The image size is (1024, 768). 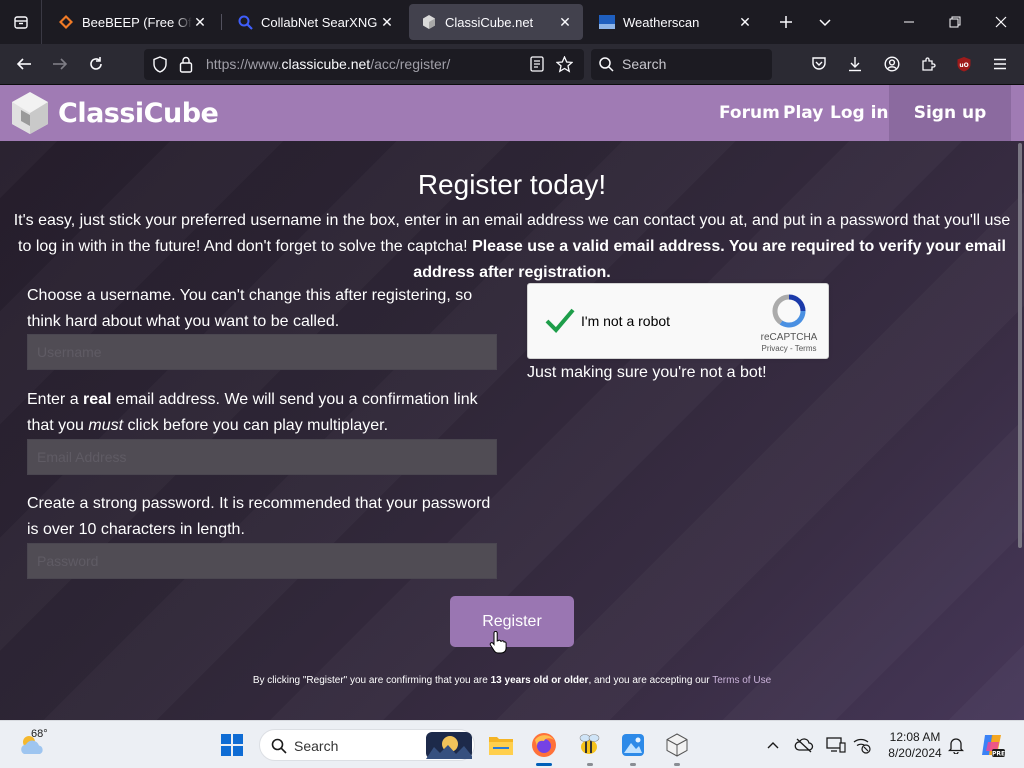 I want to click on password-input, so click(x=262, y=561).